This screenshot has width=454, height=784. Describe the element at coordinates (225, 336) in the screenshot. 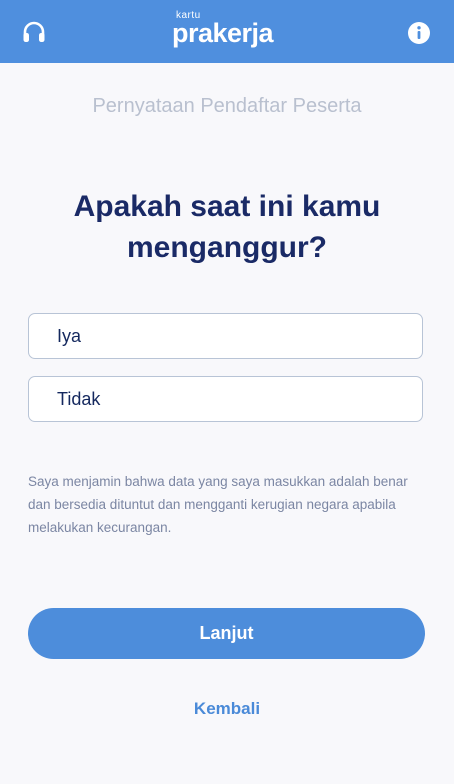

I see `option-iya: Iya` at that location.